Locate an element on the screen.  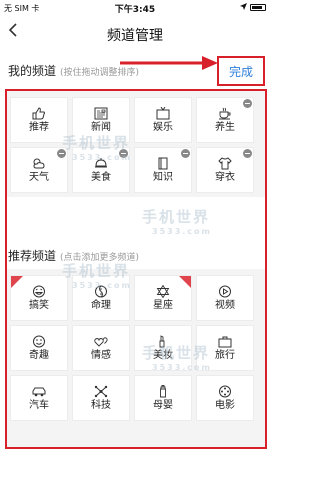
page-title: 频道管理 is located at coordinates (135, 36).